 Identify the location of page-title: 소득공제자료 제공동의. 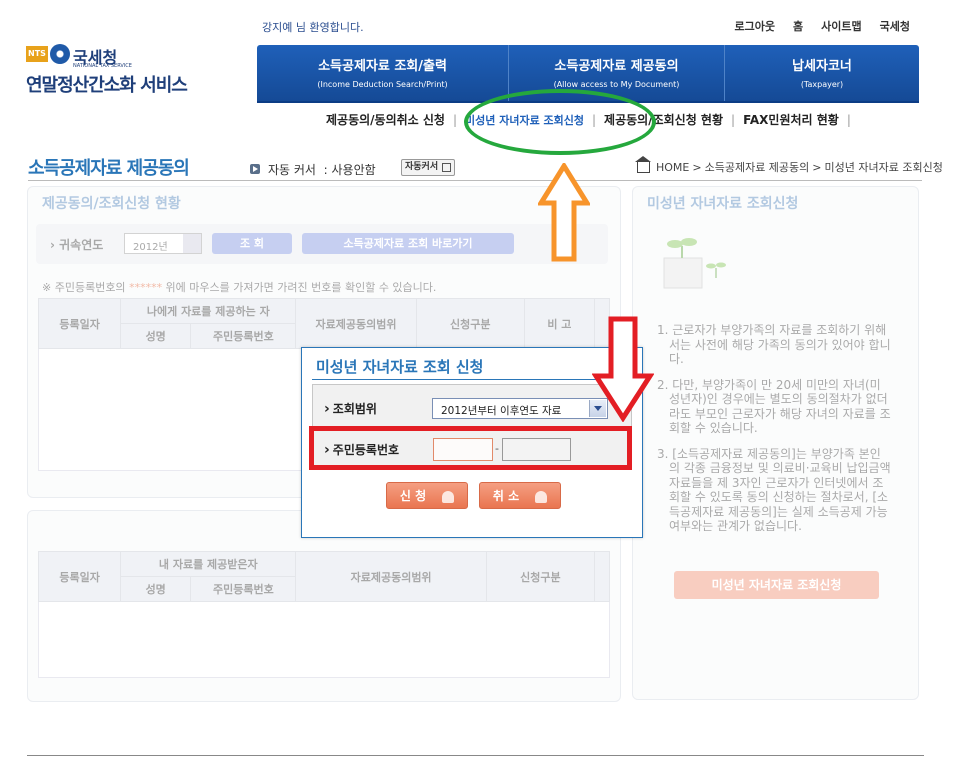
(109, 168).